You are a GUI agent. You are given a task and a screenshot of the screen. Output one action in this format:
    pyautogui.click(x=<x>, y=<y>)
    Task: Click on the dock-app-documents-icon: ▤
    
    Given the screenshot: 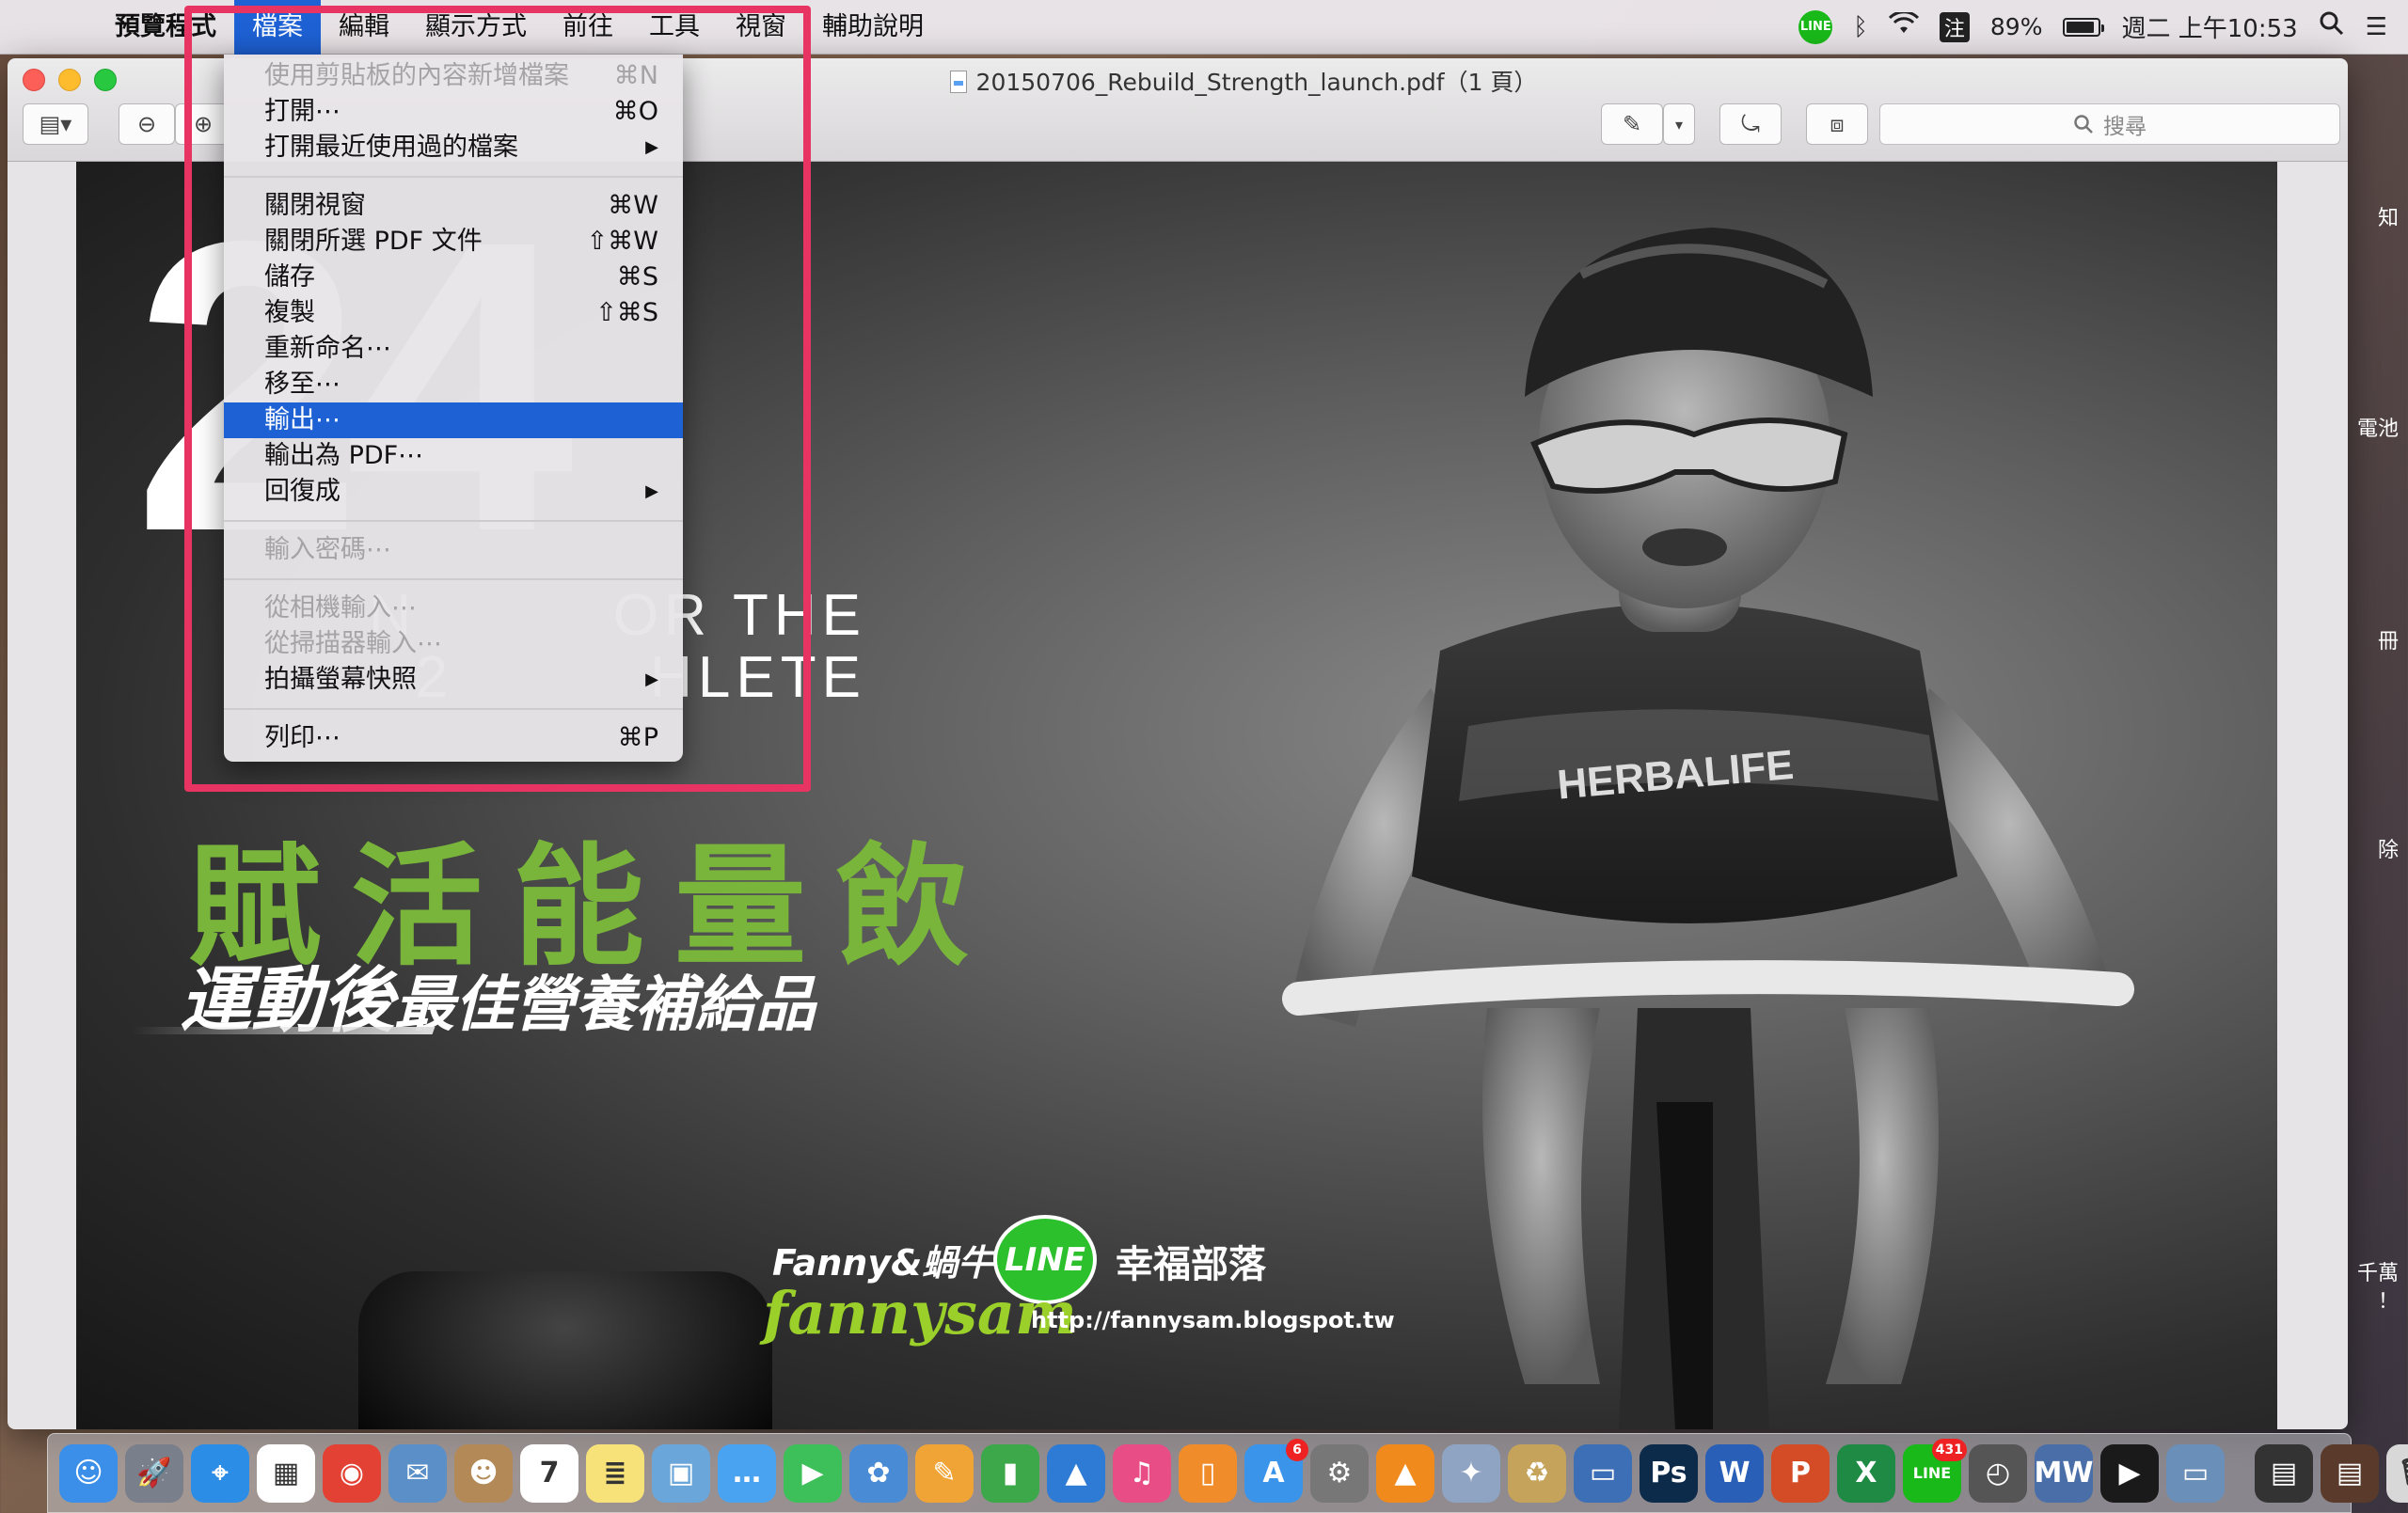 What is the action you would take?
    pyautogui.click(x=2350, y=1473)
    